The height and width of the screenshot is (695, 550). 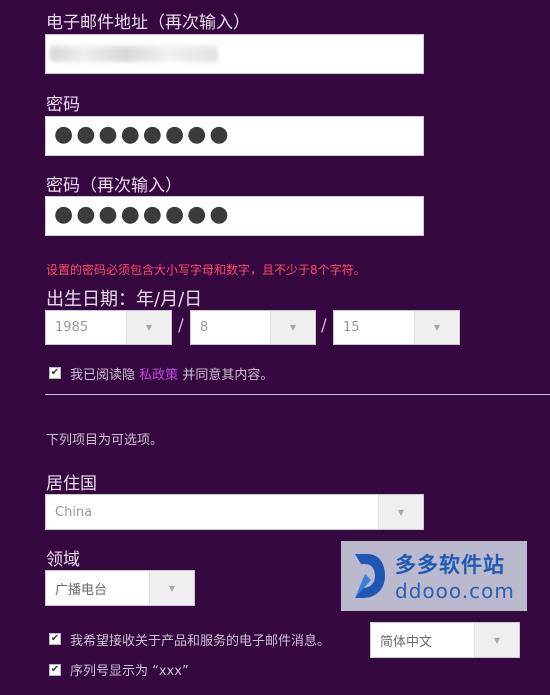 I want to click on newsletter-checkbox: ✔, so click(x=55, y=639).